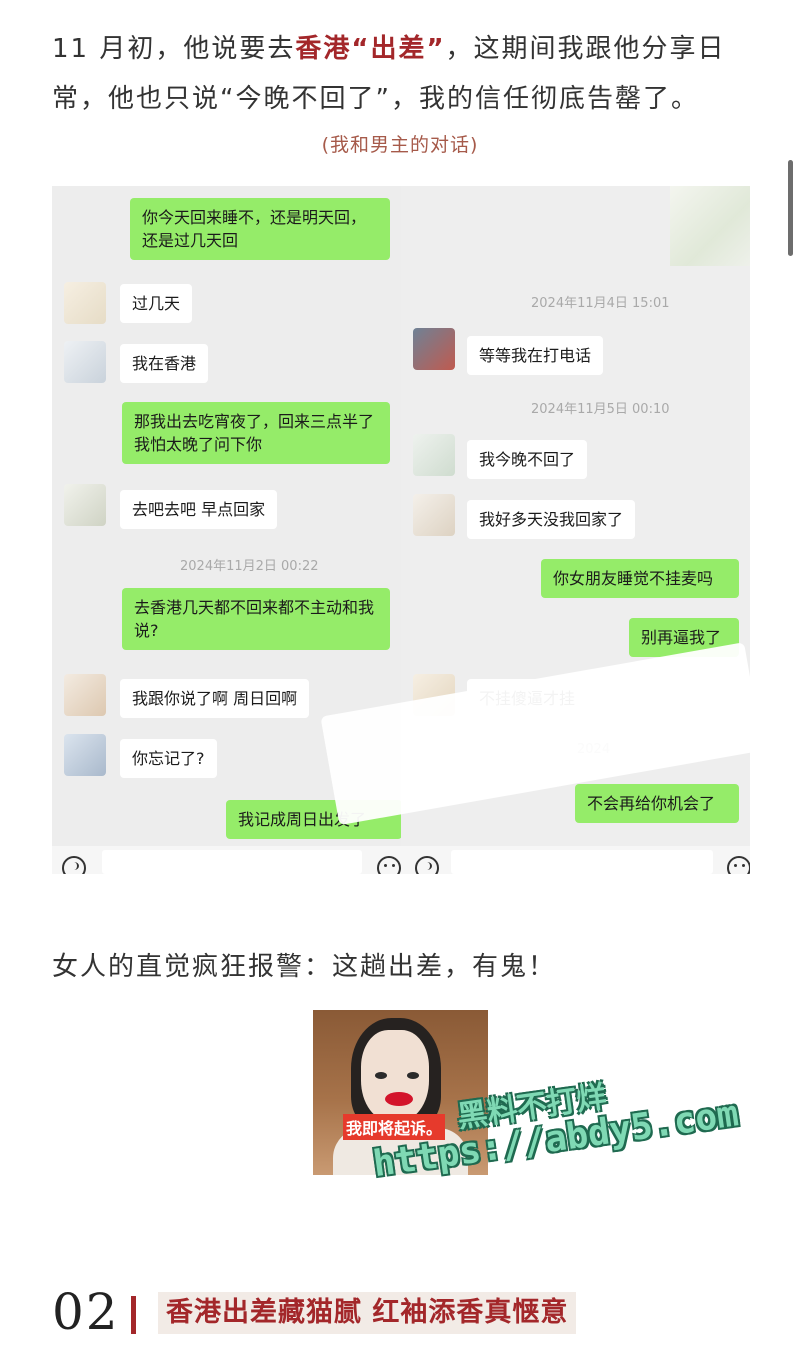 The height and width of the screenshot is (1365, 800). I want to click on input-bar-left, so click(226, 860).